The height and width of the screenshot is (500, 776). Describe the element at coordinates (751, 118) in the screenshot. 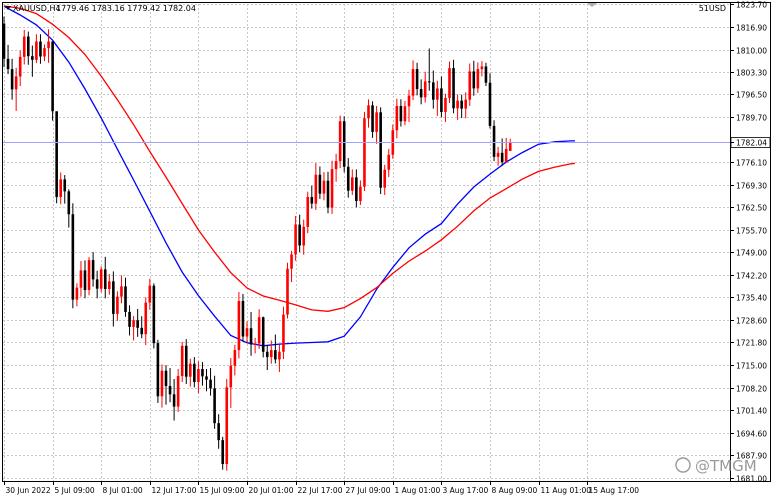

I see `y-tick-label: 1789.70` at that location.